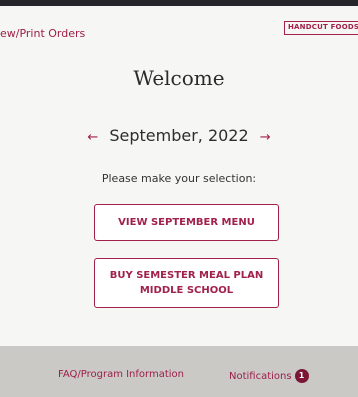 The image size is (358, 397). I want to click on view-print-orders-link: ew/Print Orders, so click(42, 33).